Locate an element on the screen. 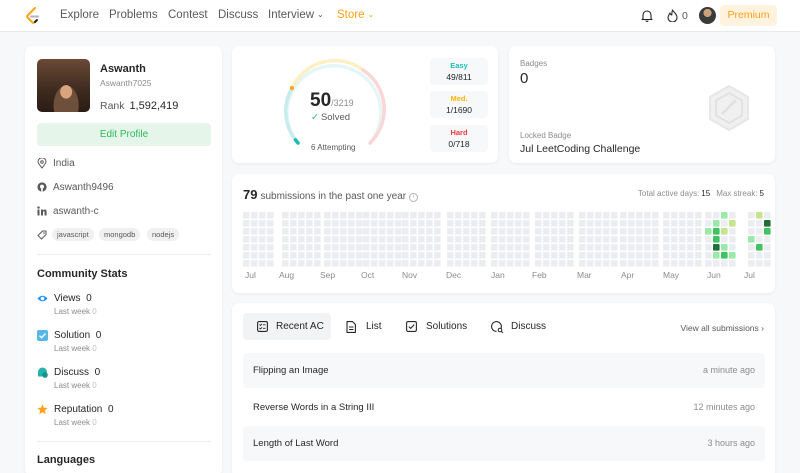  difficulty-medium: Med. 1/1690 is located at coordinates (459, 104).